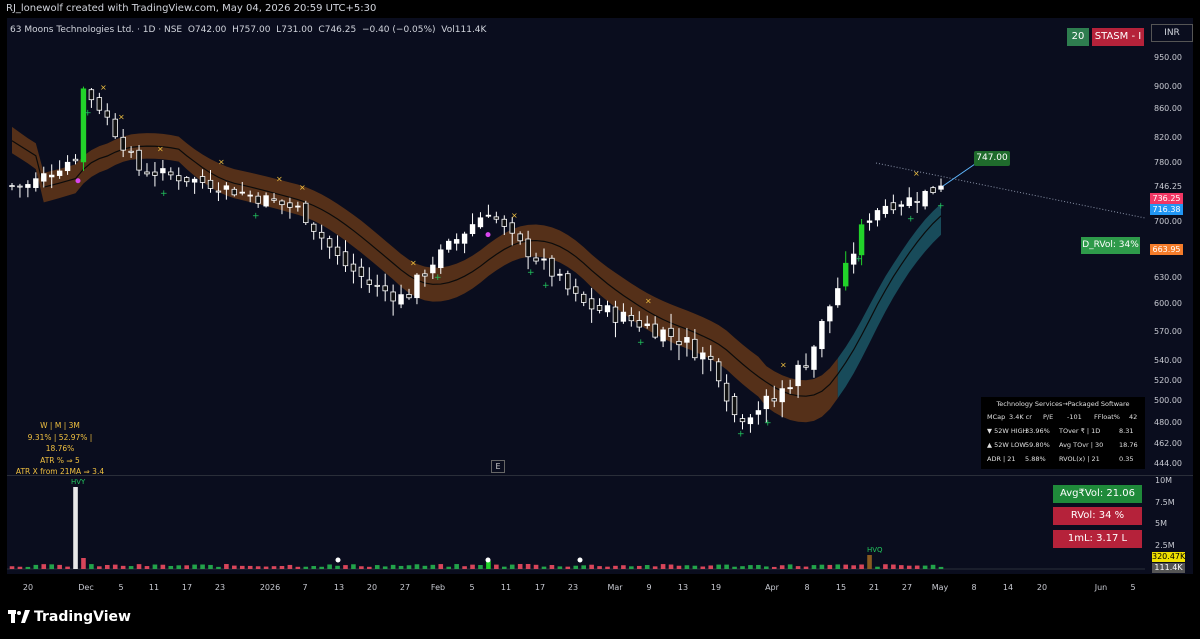 This screenshot has height=639, width=1200. I want to click on stats-cell: ADR | 21, so click(1001, 459).